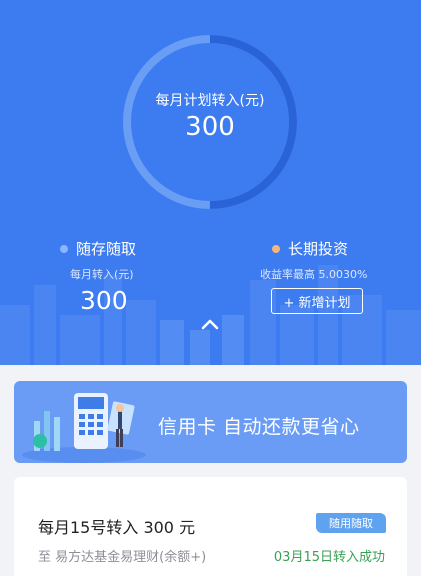 Image resolution: width=421 pixels, height=576 pixels. What do you see at coordinates (276, 248) in the screenshot?
I see `long-term-dot-icon` at bounding box center [276, 248].